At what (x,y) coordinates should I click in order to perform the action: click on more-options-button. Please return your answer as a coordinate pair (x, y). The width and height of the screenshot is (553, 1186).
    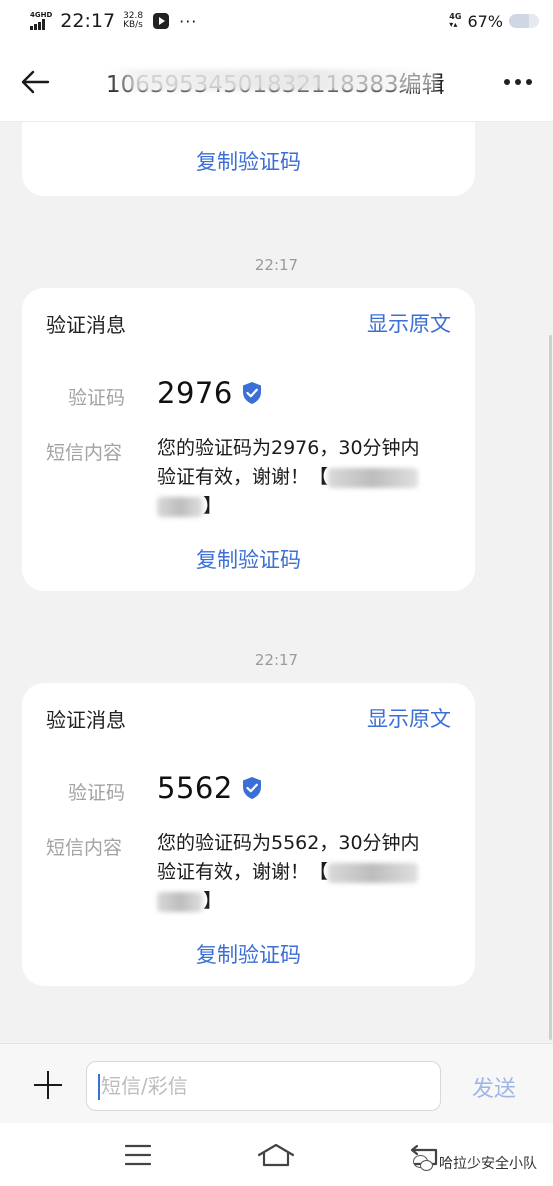
    Looking at the image, I should click on (518, 82).